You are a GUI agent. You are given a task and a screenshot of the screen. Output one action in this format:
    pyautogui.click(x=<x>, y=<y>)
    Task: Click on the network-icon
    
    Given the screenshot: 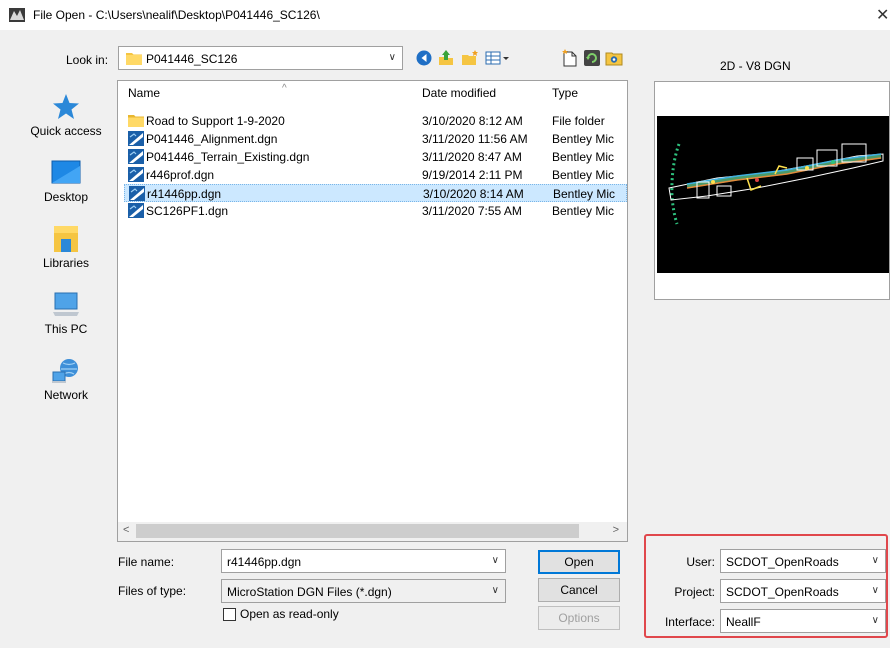 What is the action you would take?
    pyautogui.click(x=65, y=371)
    